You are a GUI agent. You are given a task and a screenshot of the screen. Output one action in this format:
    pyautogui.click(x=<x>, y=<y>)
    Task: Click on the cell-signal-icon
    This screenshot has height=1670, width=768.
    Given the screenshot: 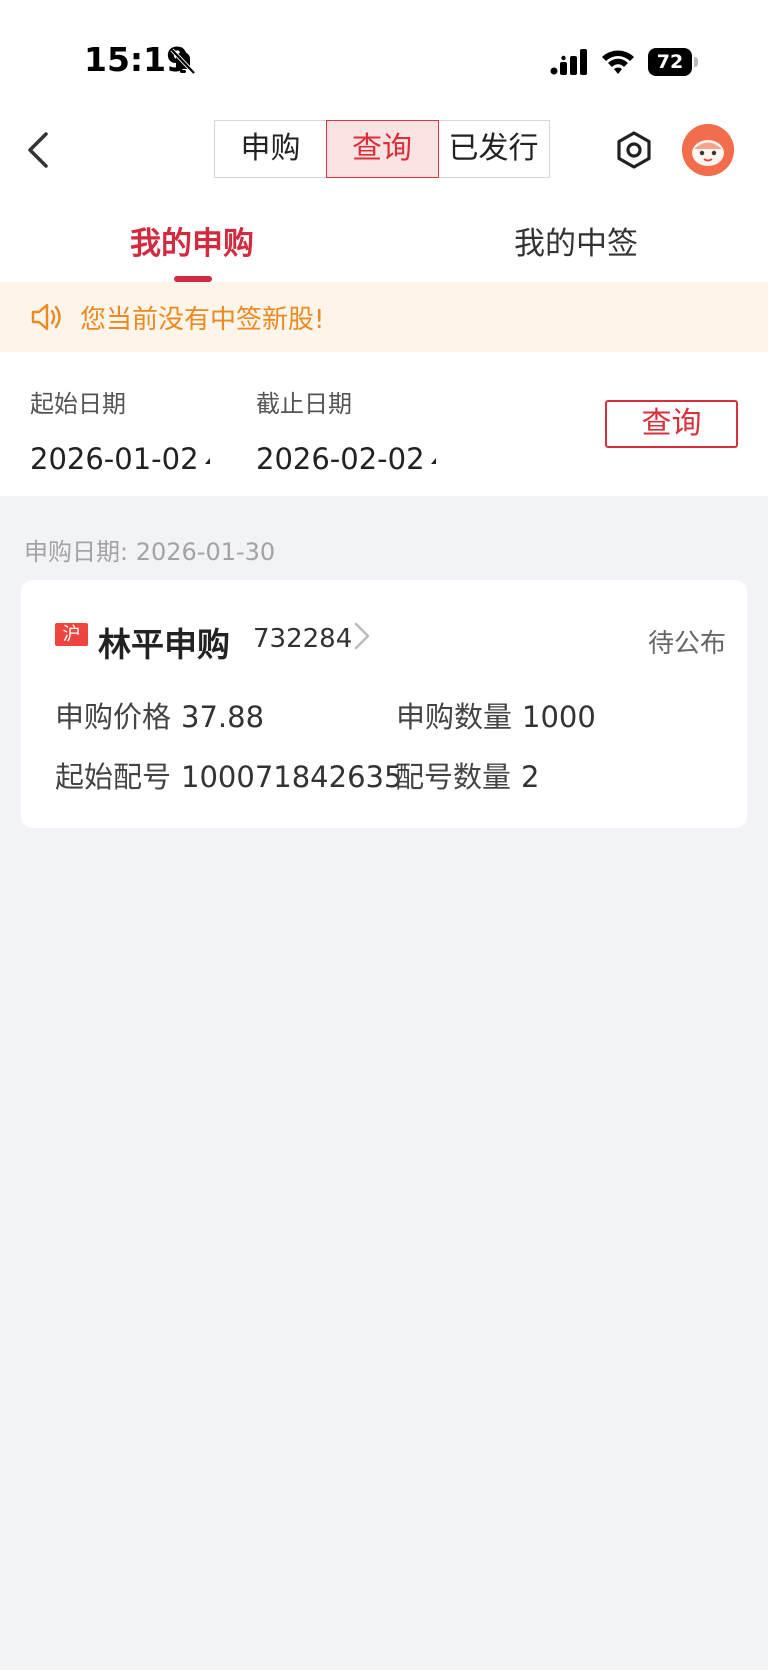 What is the action you would take?
    pyautogui.click(x=568, y=62)
    